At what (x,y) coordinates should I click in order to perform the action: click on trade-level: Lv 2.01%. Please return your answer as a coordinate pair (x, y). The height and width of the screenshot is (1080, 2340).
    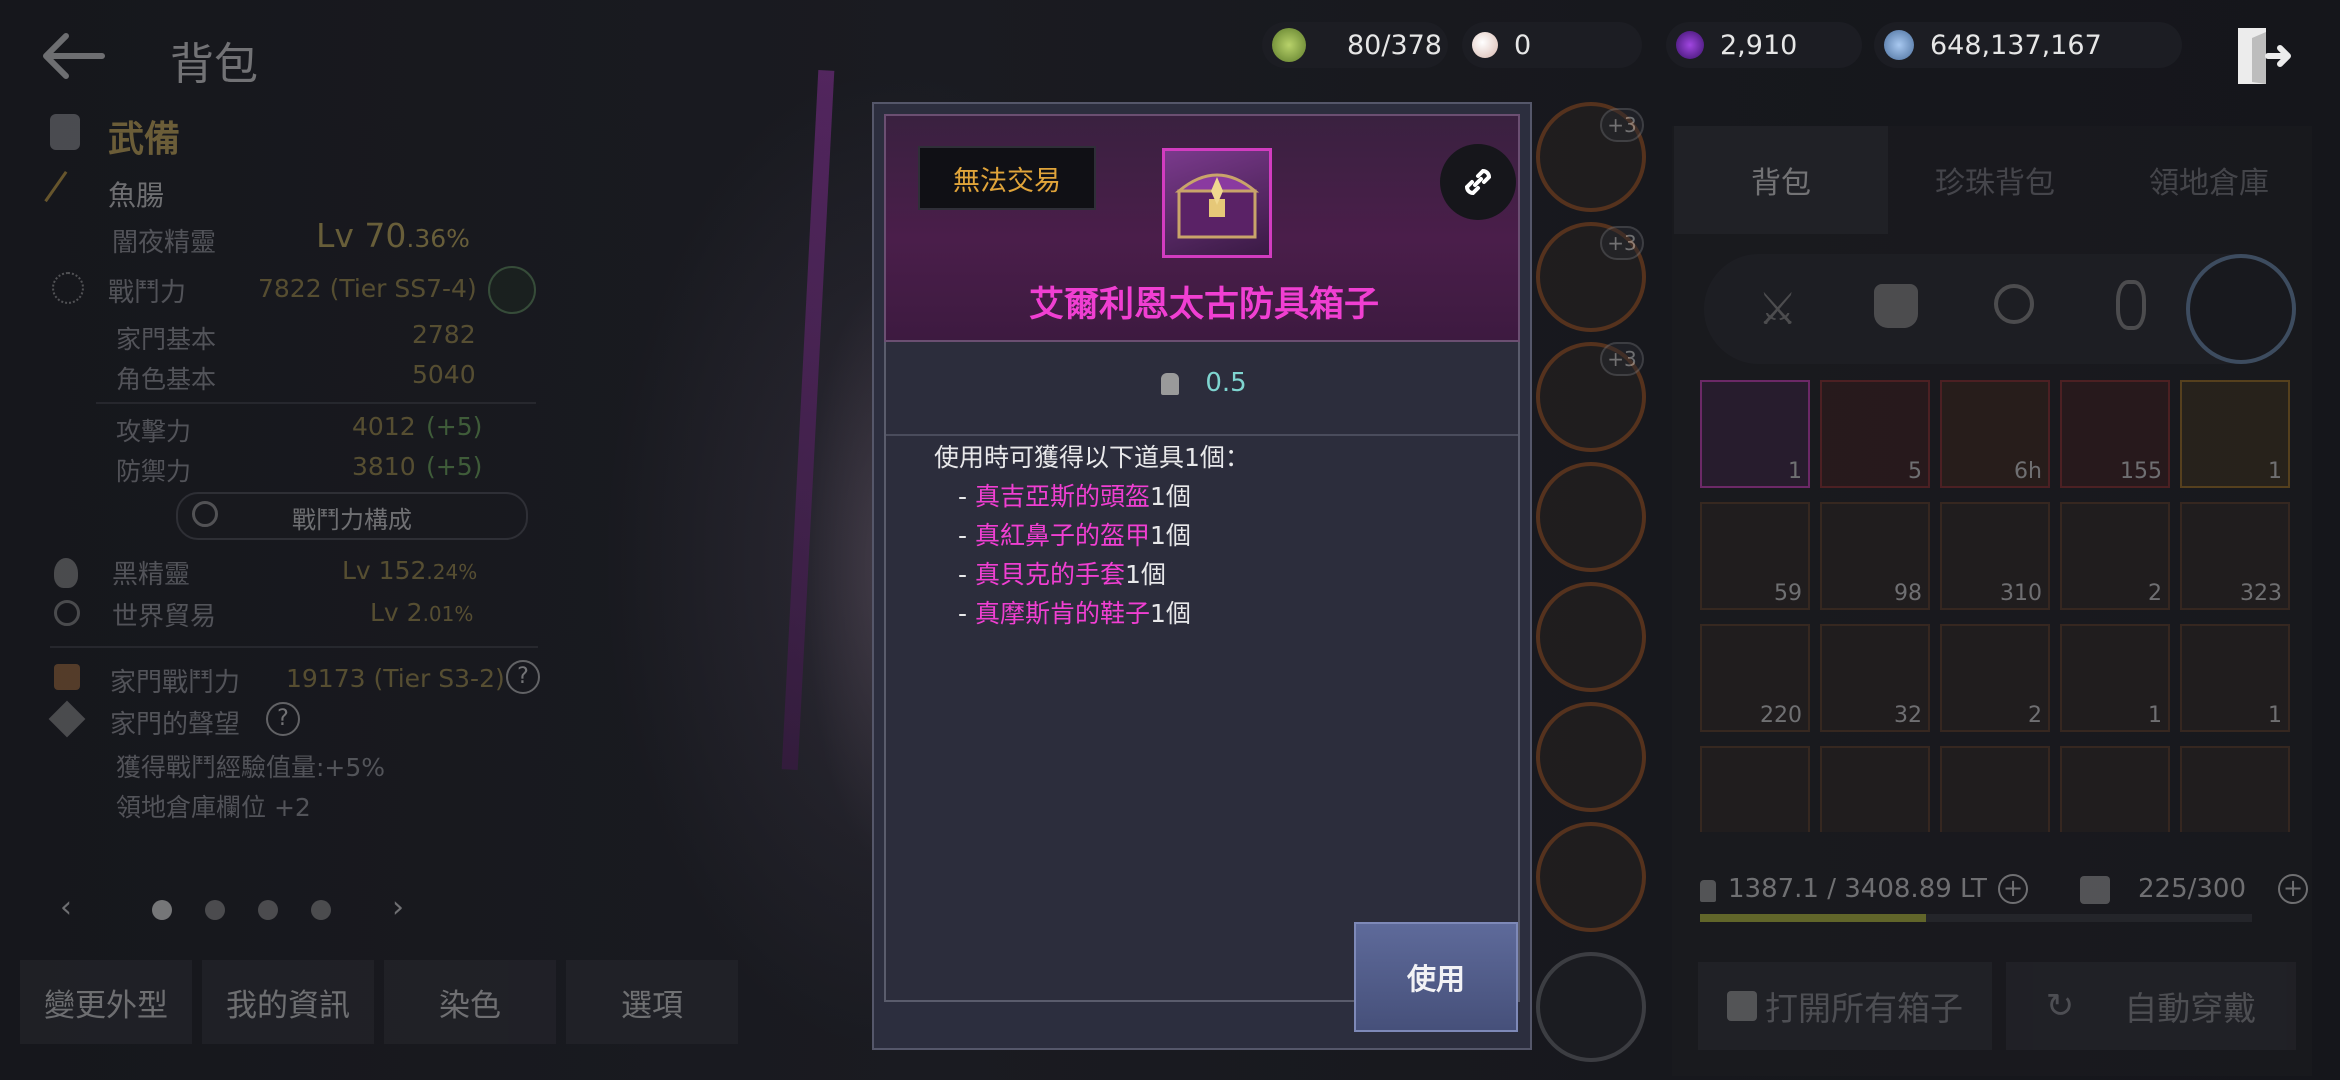
    Looking at the image, I should click on (422, 612).